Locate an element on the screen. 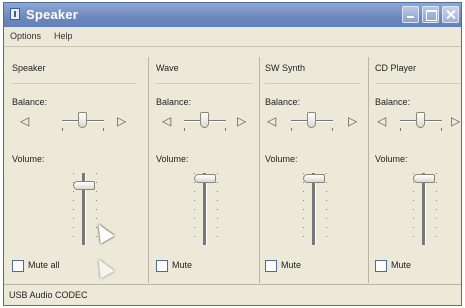 The image size is (465, 308). window-title: Speaker is located at coordinates (52, 14).